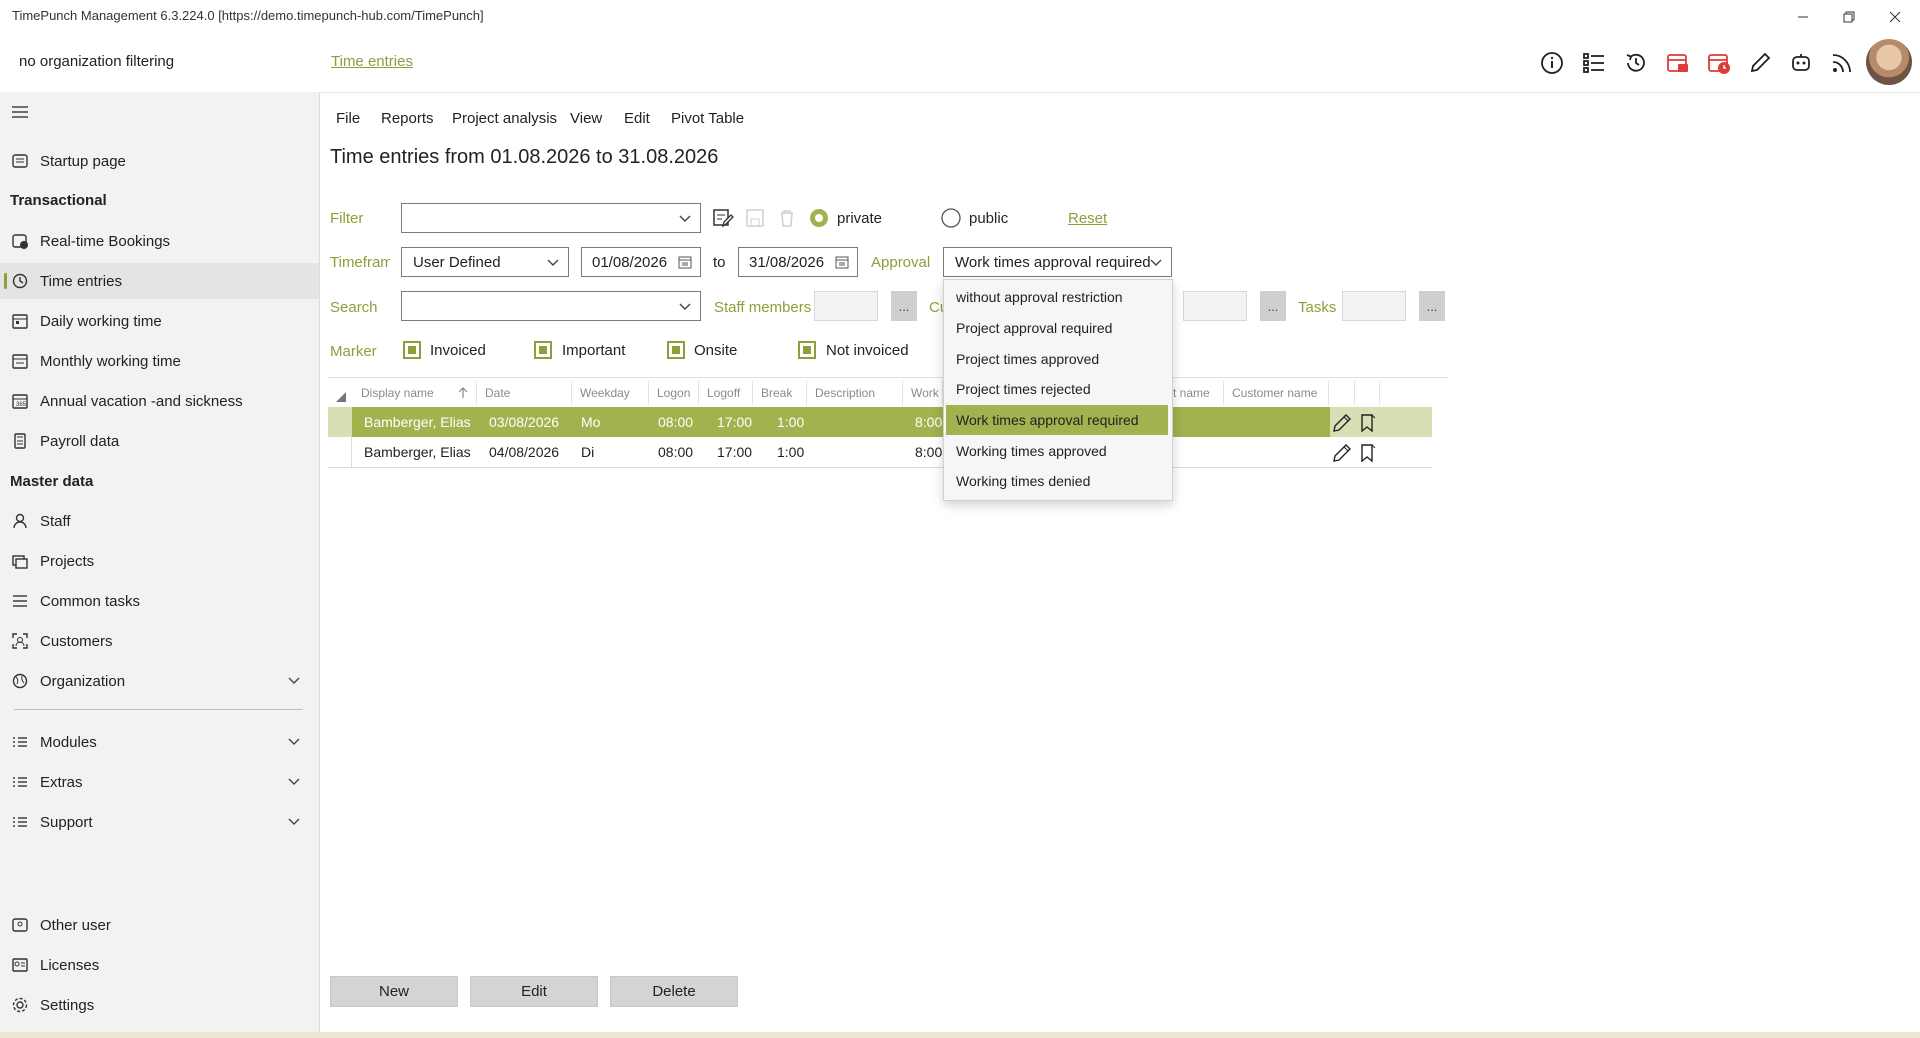  I want to click on timeframe-value: User Defined, so click(457, 262).